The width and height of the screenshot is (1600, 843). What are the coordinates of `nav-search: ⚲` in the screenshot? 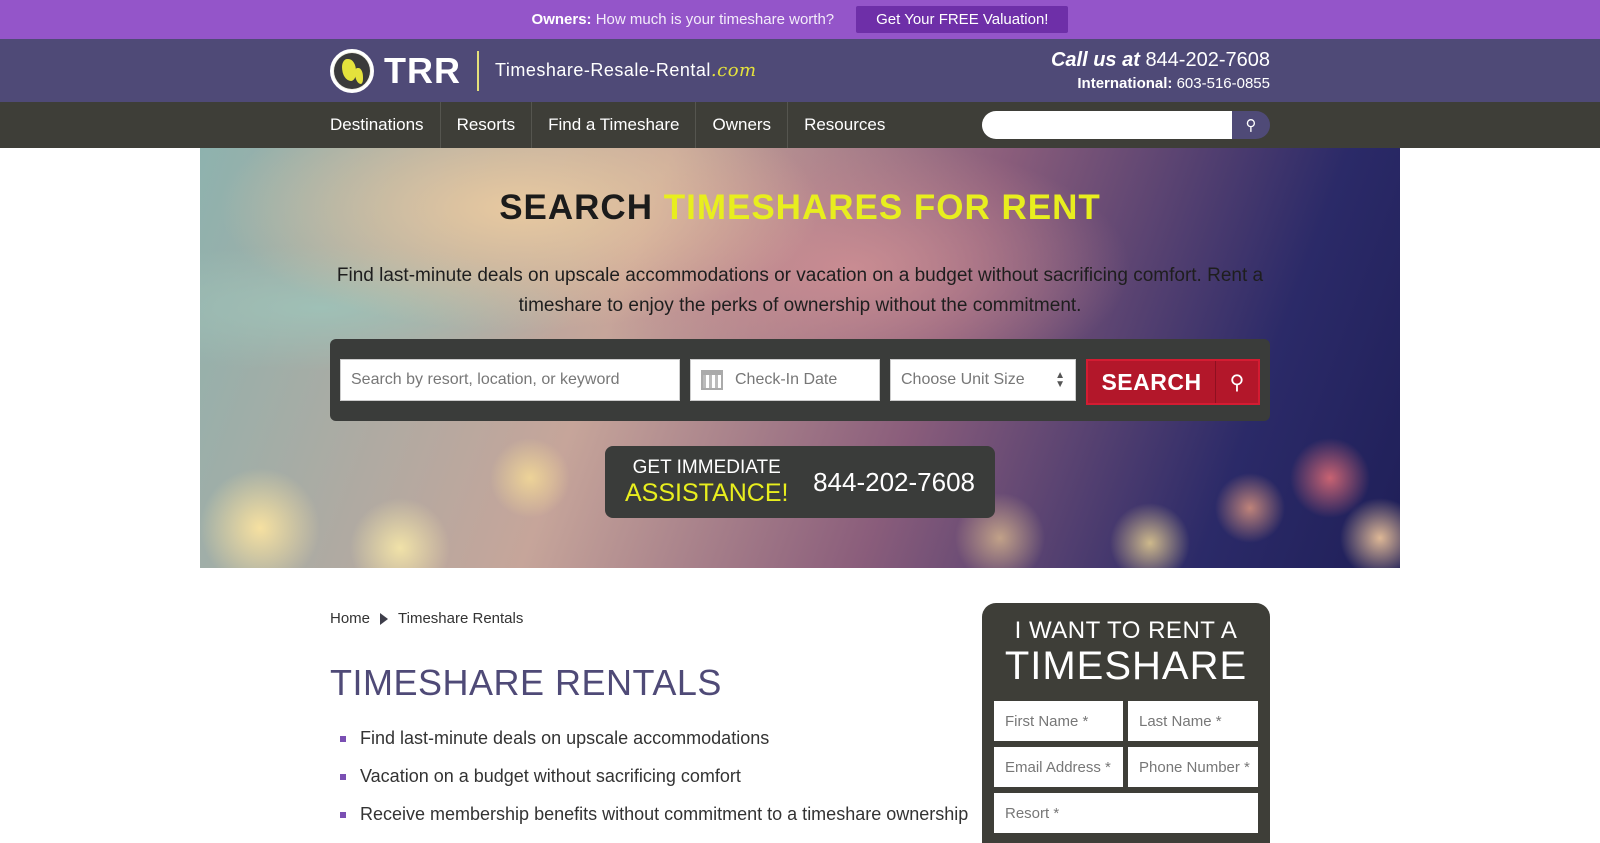 It's located at (1126, 125).